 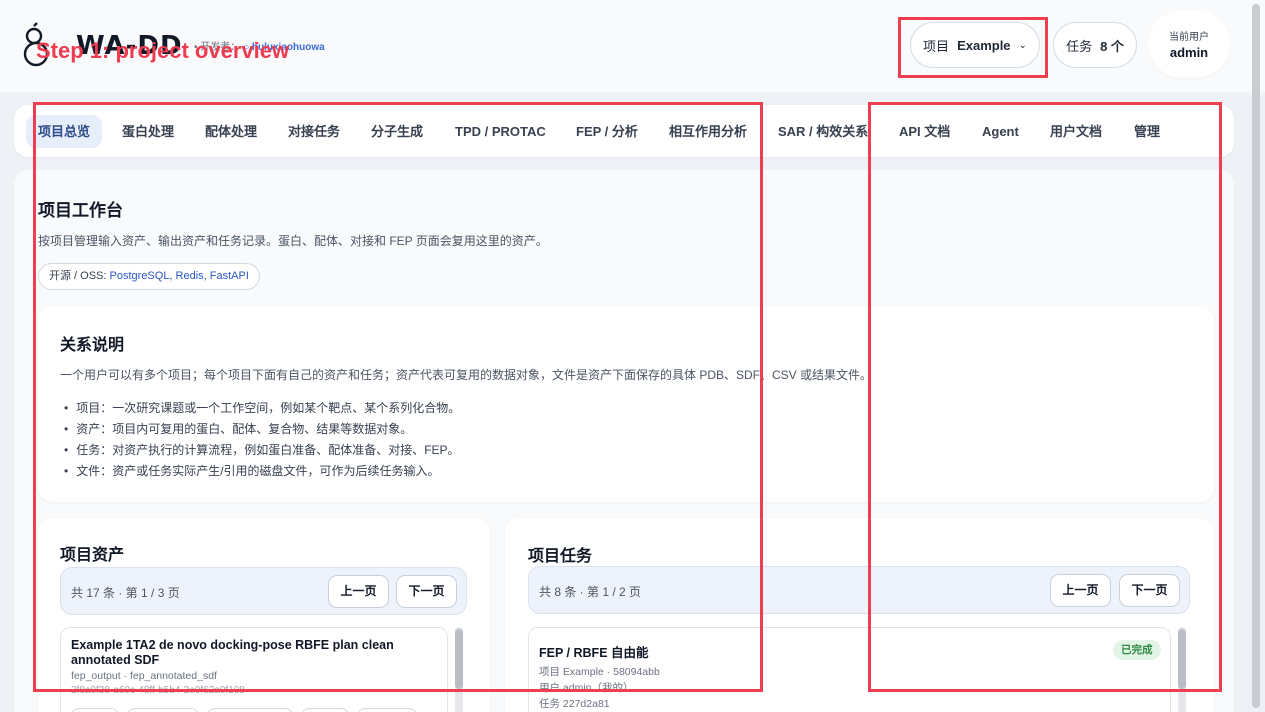 What do you see at coordinates (158, 690) in the screenshot?
I see `asset-id: 2f8a0f38-a60c-48ff-b5b4-2e0f62a0f108` at bounding box center [158, 690].